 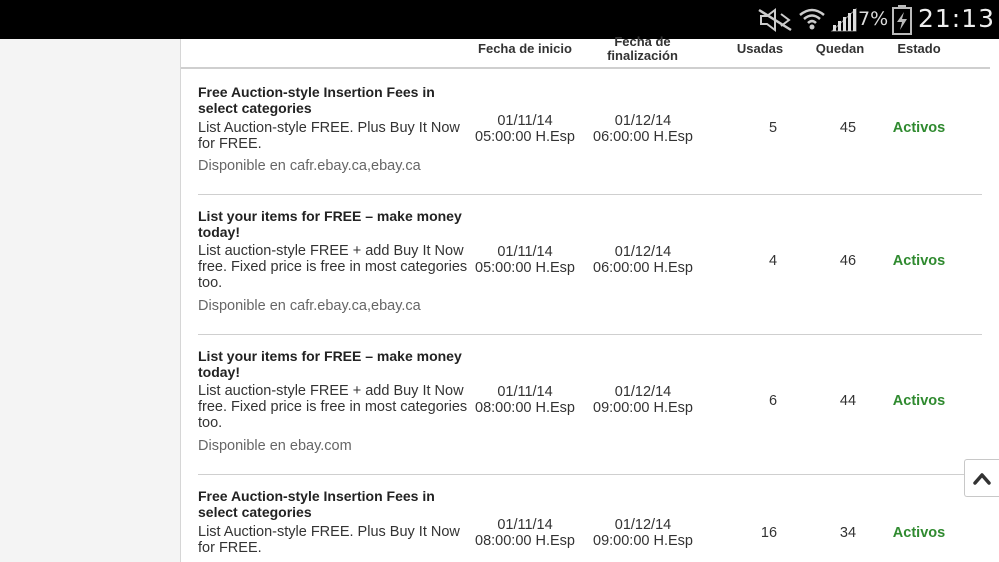 I want to click on header-remaining: Quedan, so click(x=840, y=49).